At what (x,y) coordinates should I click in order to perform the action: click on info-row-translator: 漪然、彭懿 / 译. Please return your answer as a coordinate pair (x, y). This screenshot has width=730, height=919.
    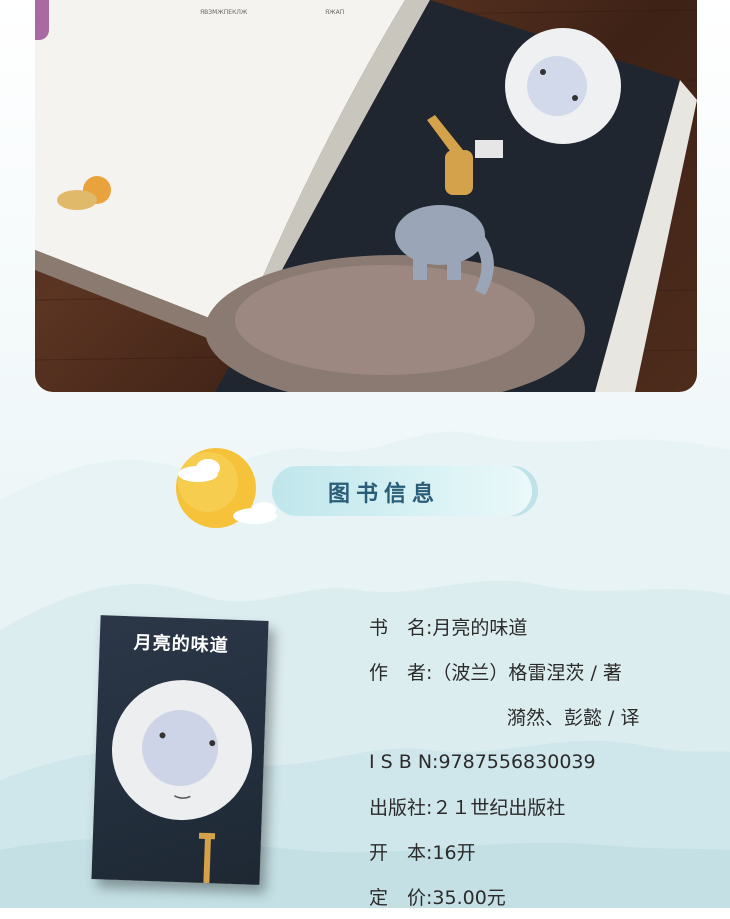
    Looking at the image, I should click on (534, 716).